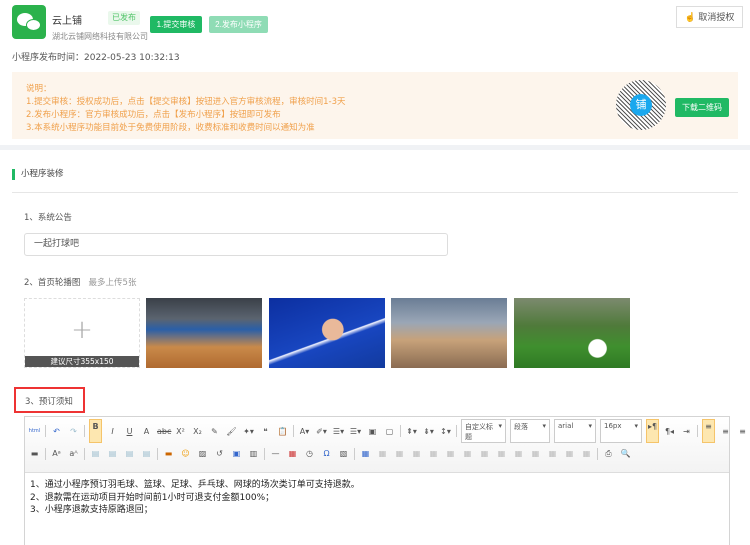 The width and height of the screenshot is (750, 545). I want to click on format-brush-icon: 🖌, so click(231, 431).